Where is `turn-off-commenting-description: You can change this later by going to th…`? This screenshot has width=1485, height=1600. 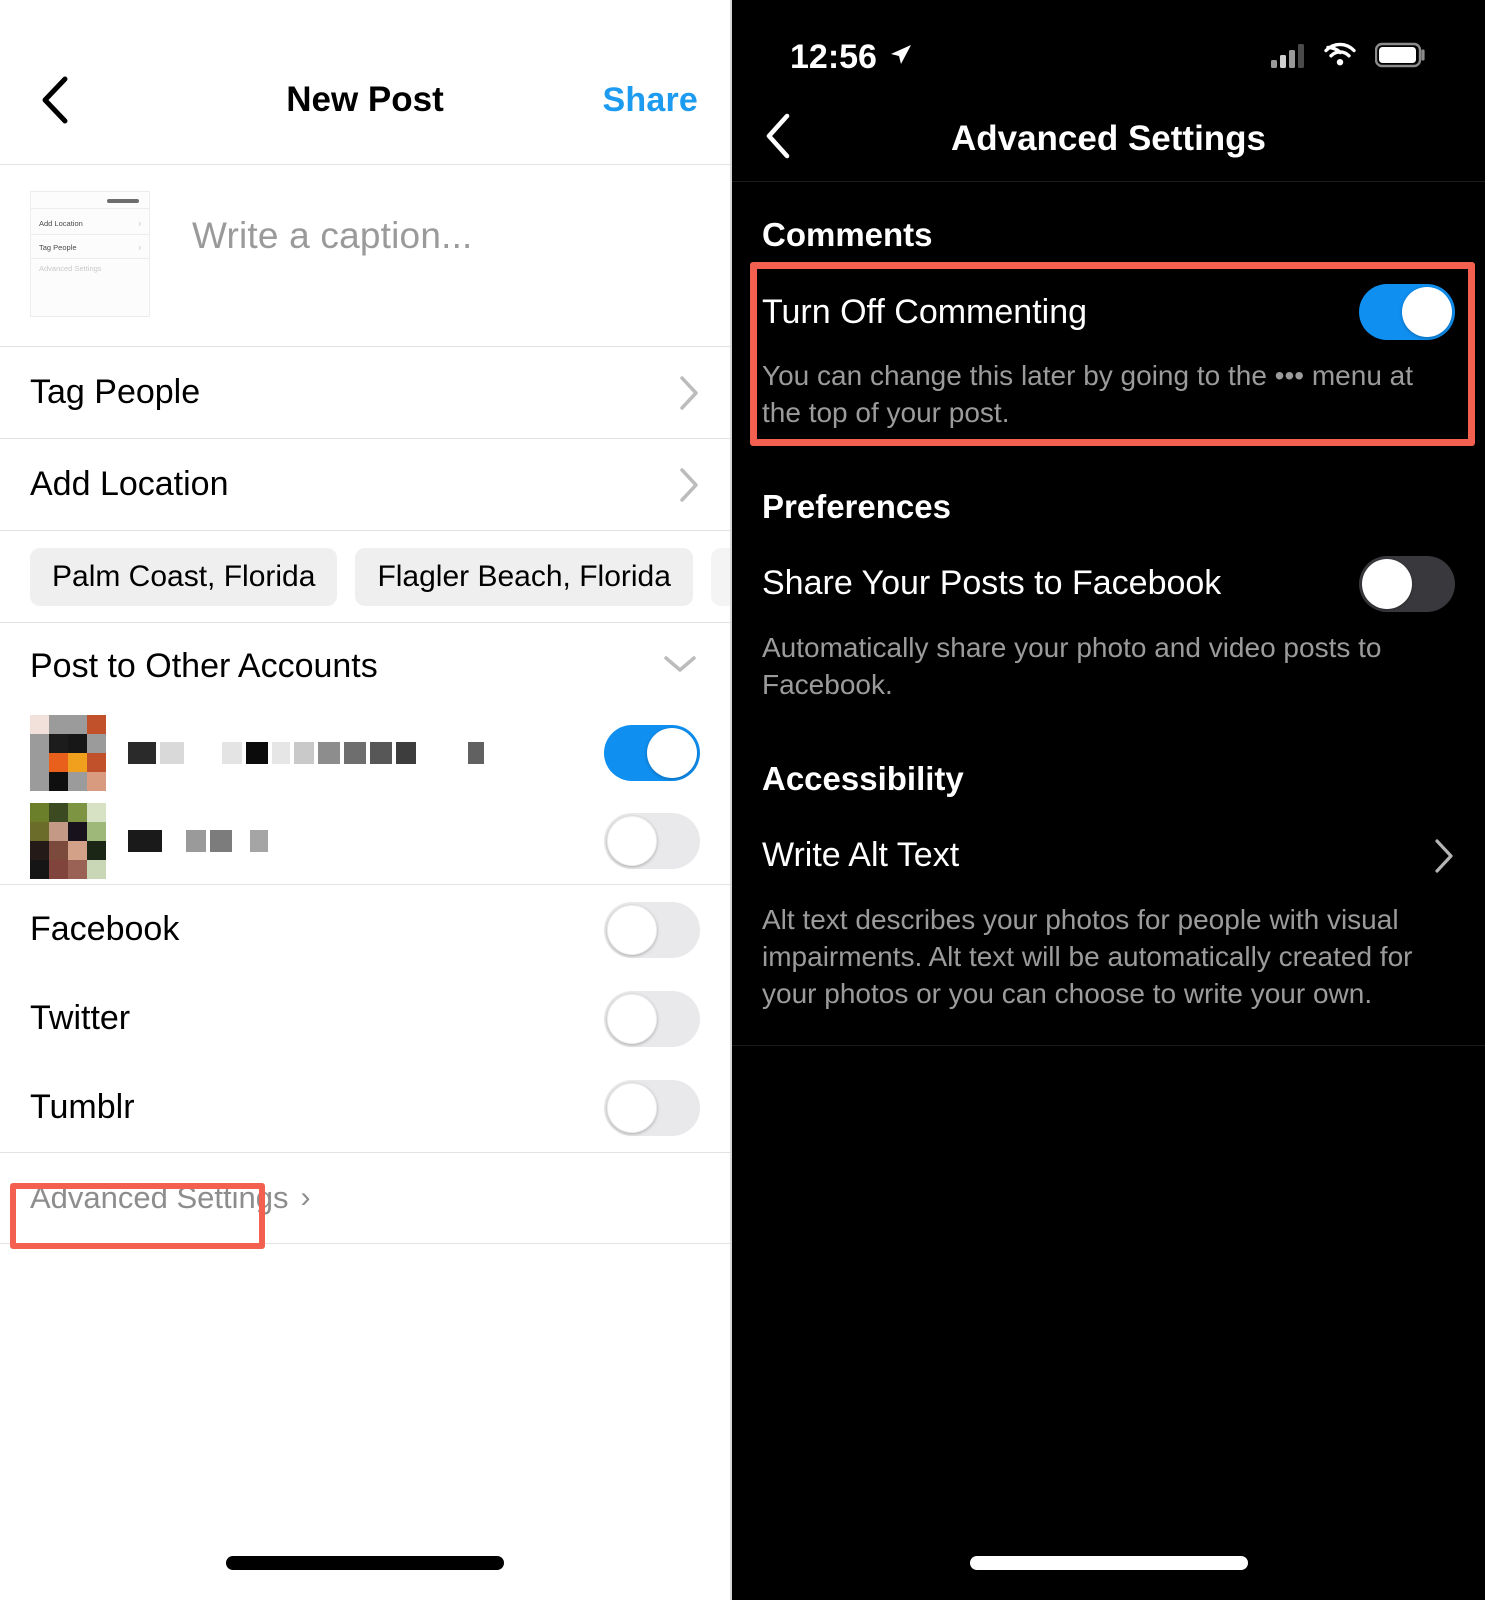 turn-off-commenting-description: You can change this later by going to th… is located at coordinates (1088, 394).